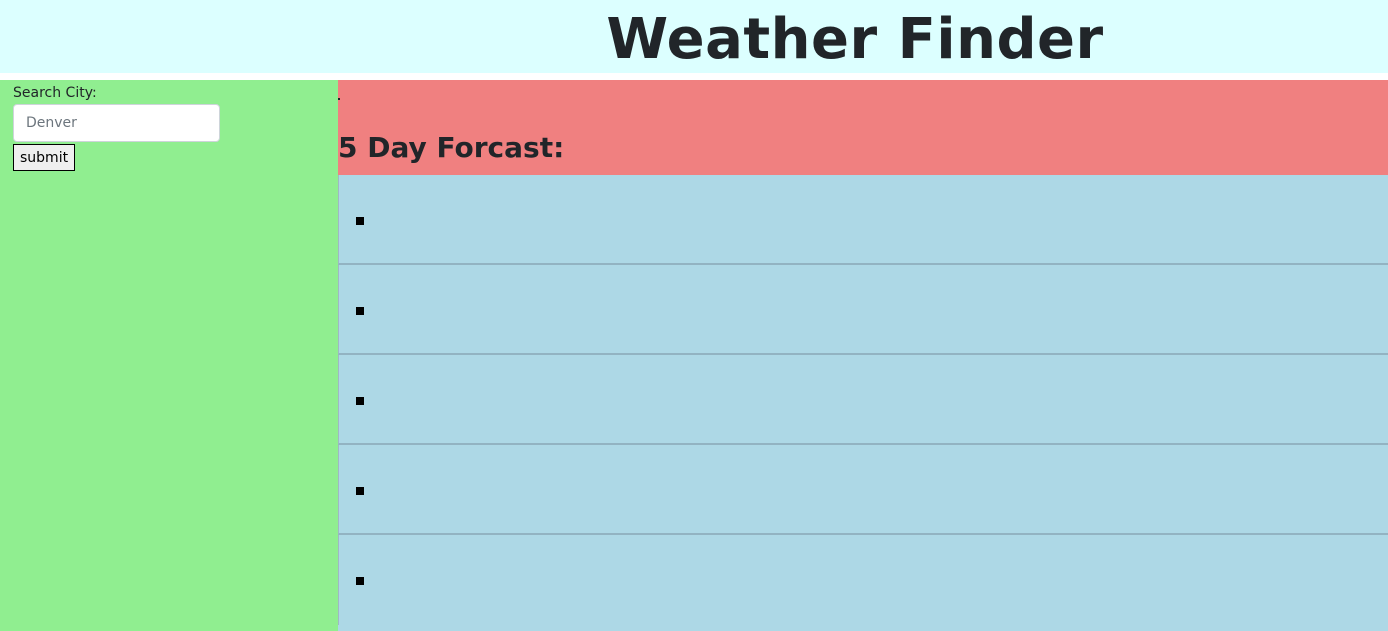 The width and height of the screenshot is (1388, 631). What do you see at coordinates (55, 93) in the screenshot?
I see `search-city-label: Search City:` at bounding box center [55, 93].